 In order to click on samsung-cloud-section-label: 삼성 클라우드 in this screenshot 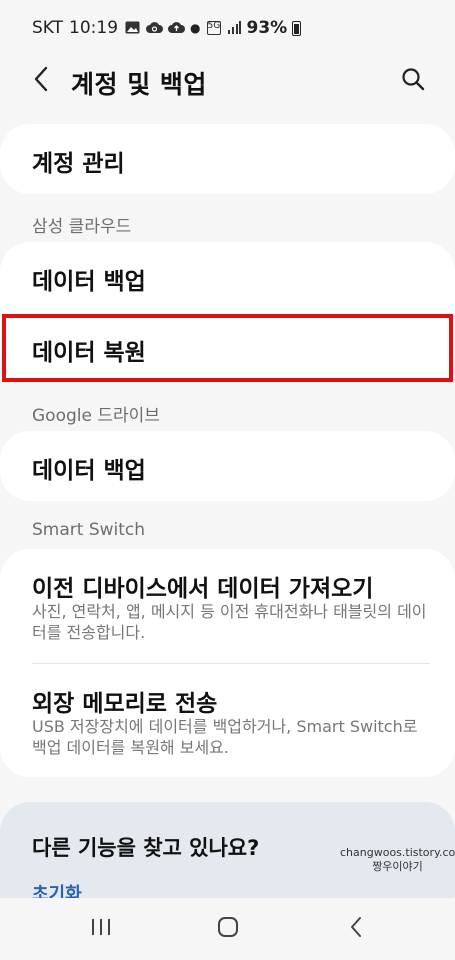, I will do `click(82, 227)`.